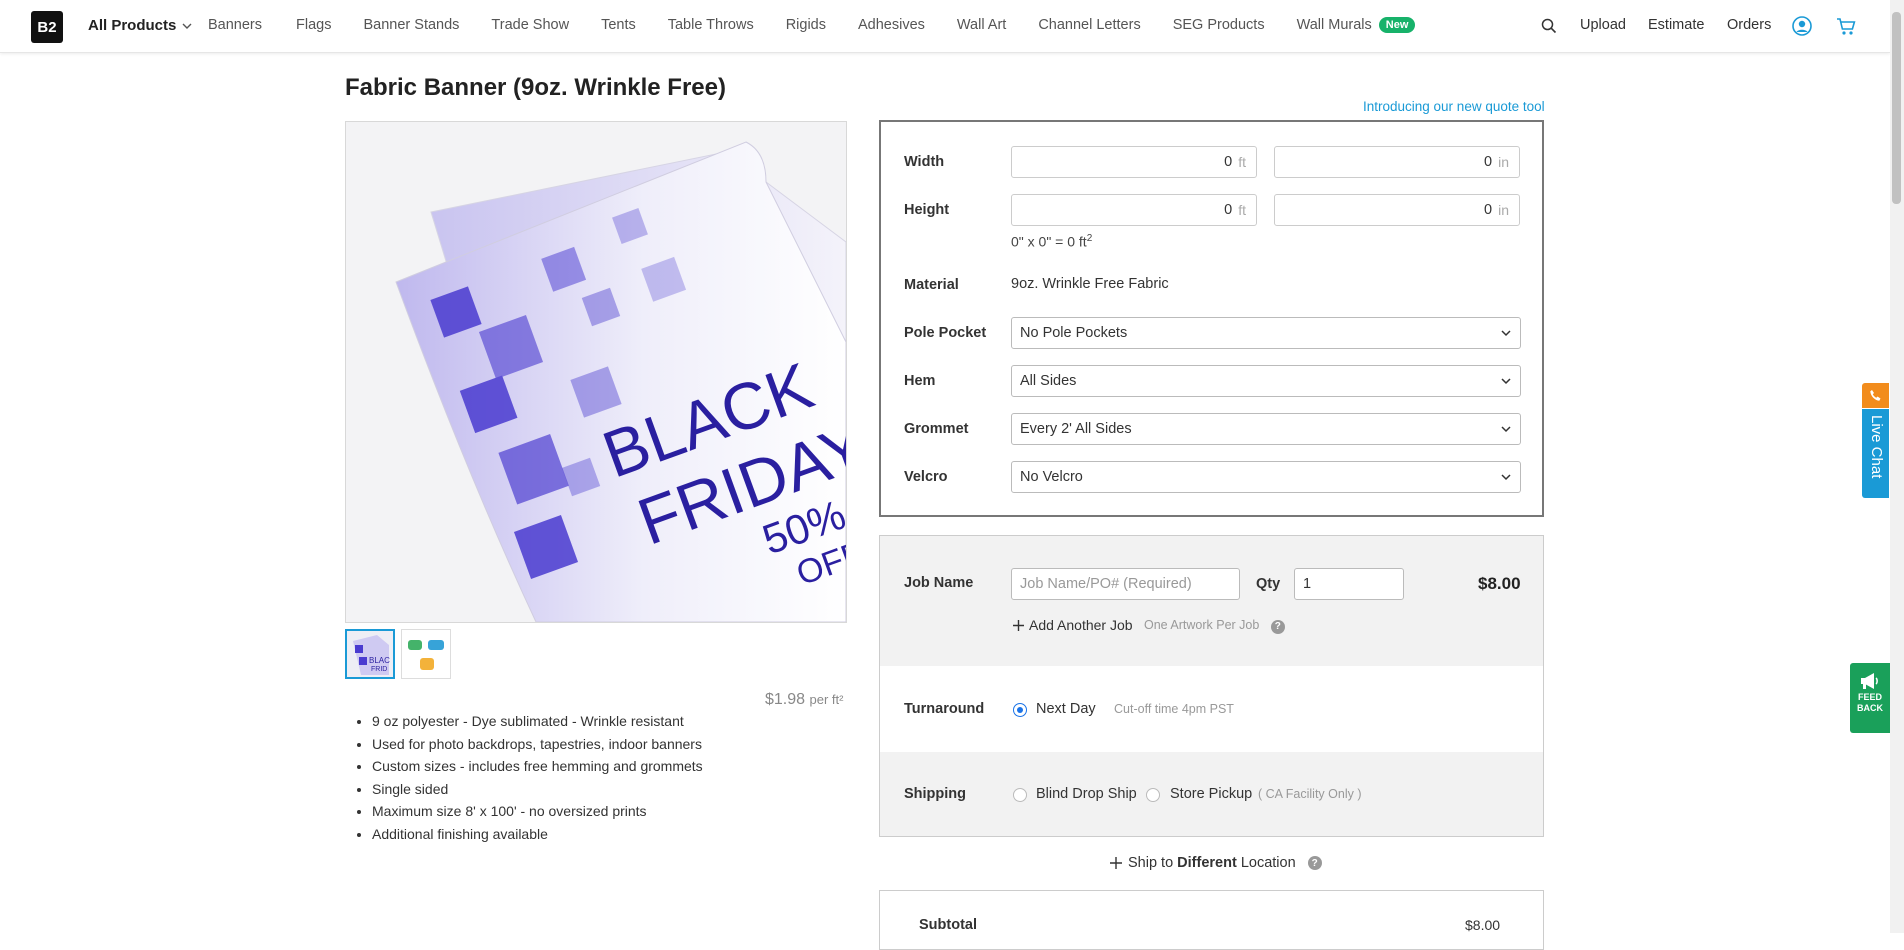  I want to click on new-quote-tool-link: Introducing our new quote tool, so click(1454, 106).